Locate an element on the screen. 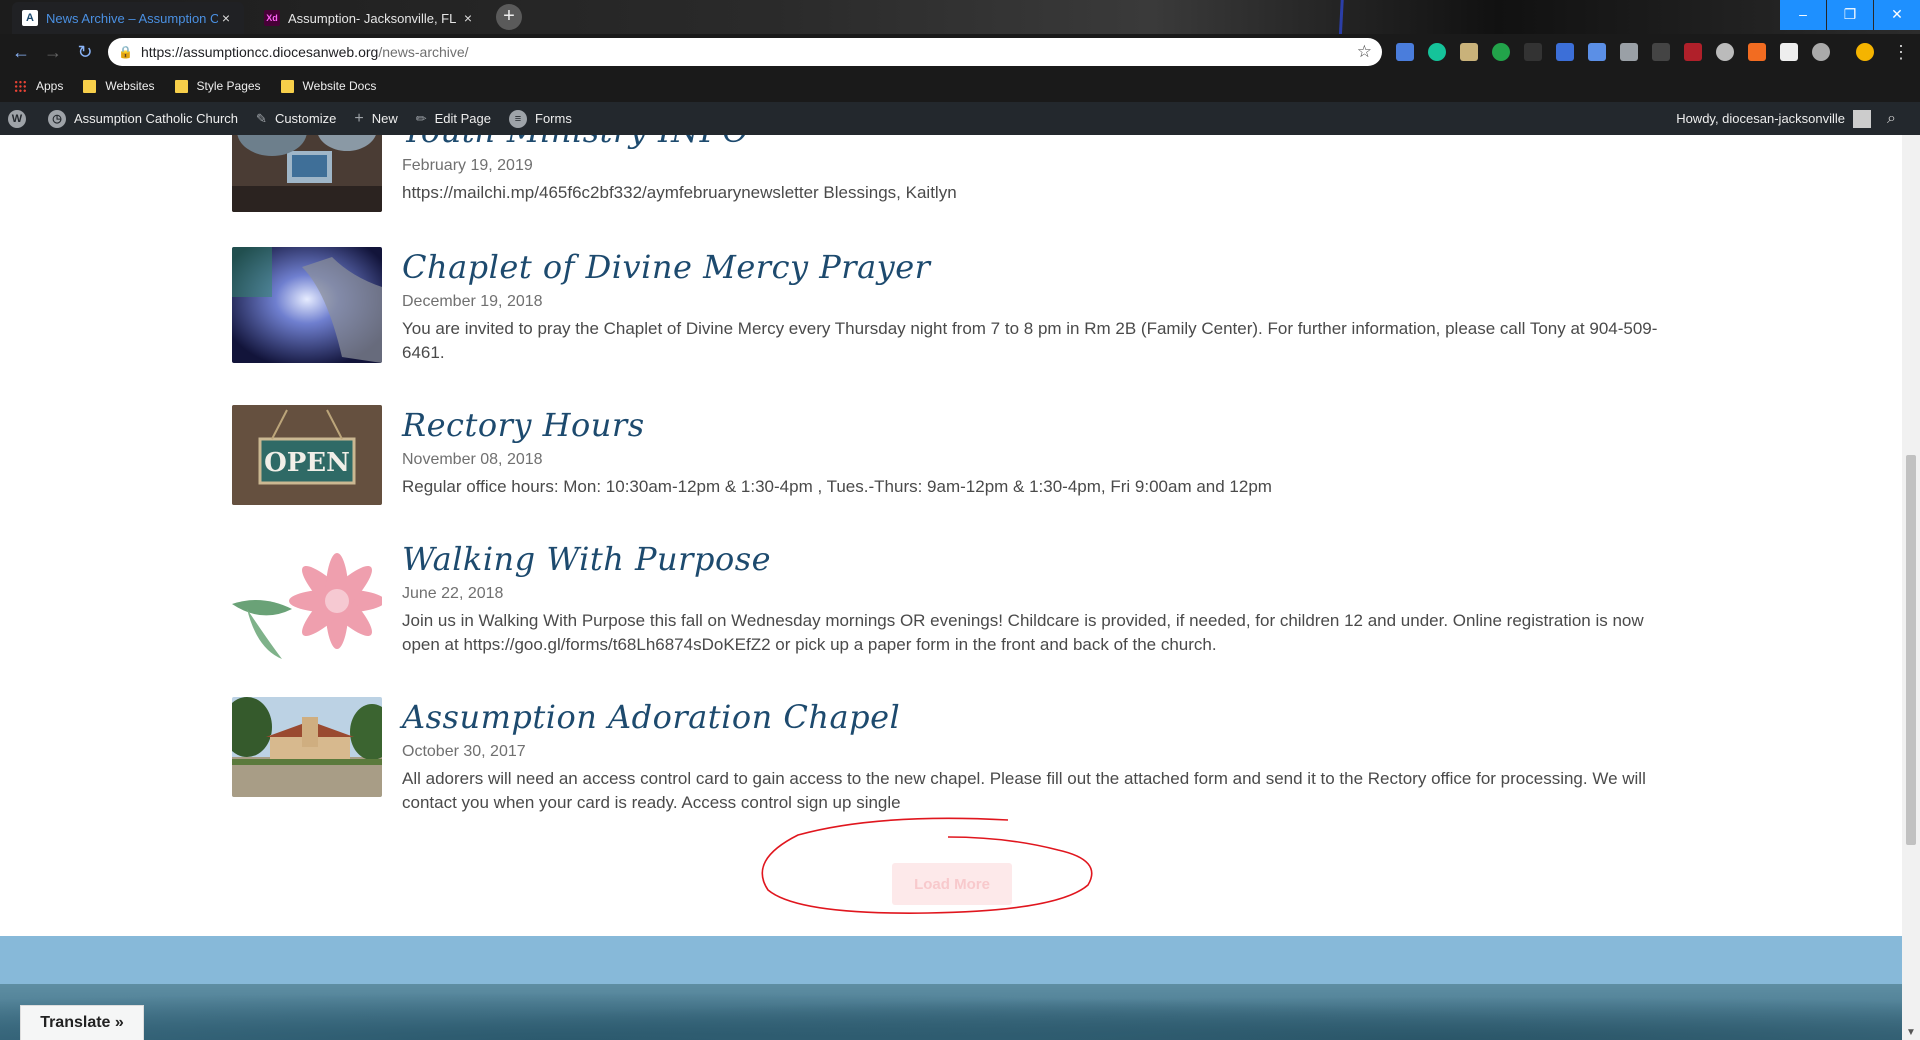  url-path: /news-archive/ is located at coordinates (423, 52).